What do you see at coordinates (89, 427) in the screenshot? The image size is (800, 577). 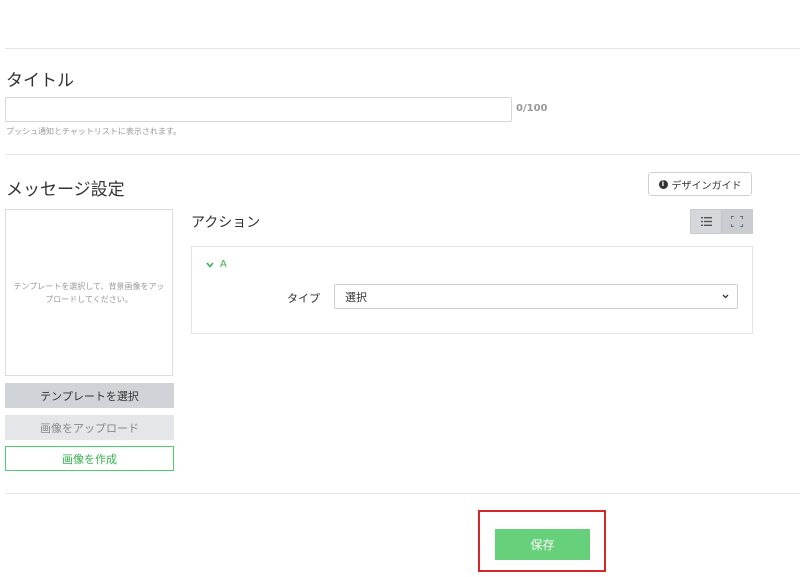 I see `upload-image-button: 画像をアップロード` at bounding box center [89, 427].